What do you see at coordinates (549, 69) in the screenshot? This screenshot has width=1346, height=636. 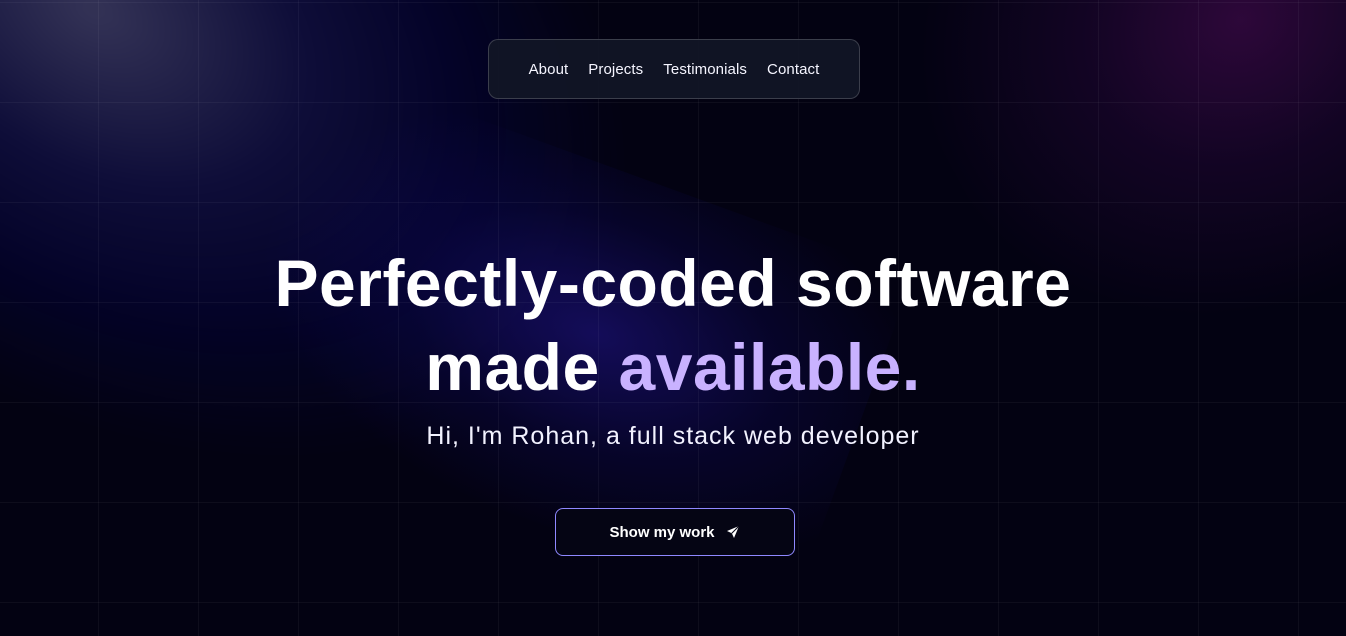 I see `nav-link-about: About` at bounding box center [549, 69].